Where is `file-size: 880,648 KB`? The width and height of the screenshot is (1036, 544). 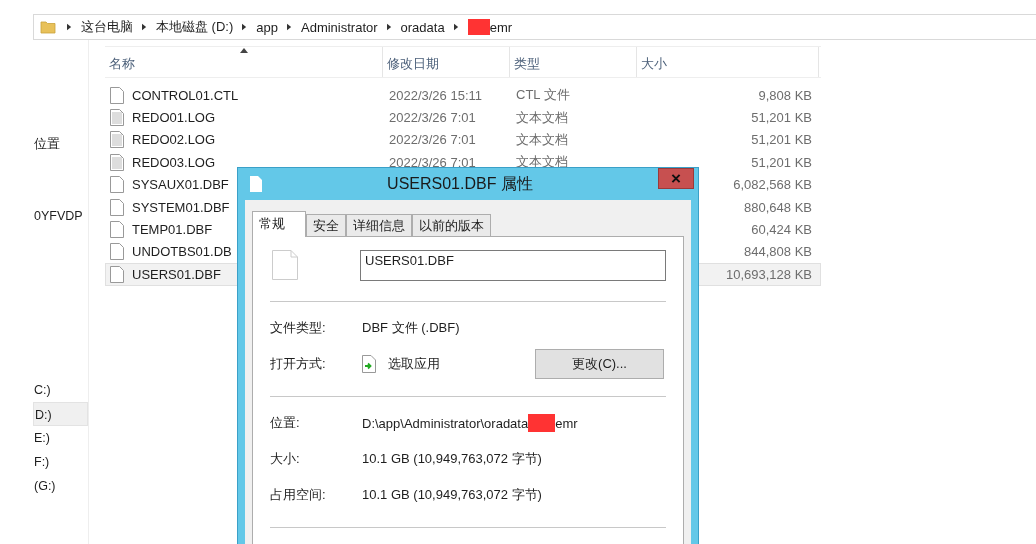 file-size: 880,648 KB is located at coordinates (778, 207).